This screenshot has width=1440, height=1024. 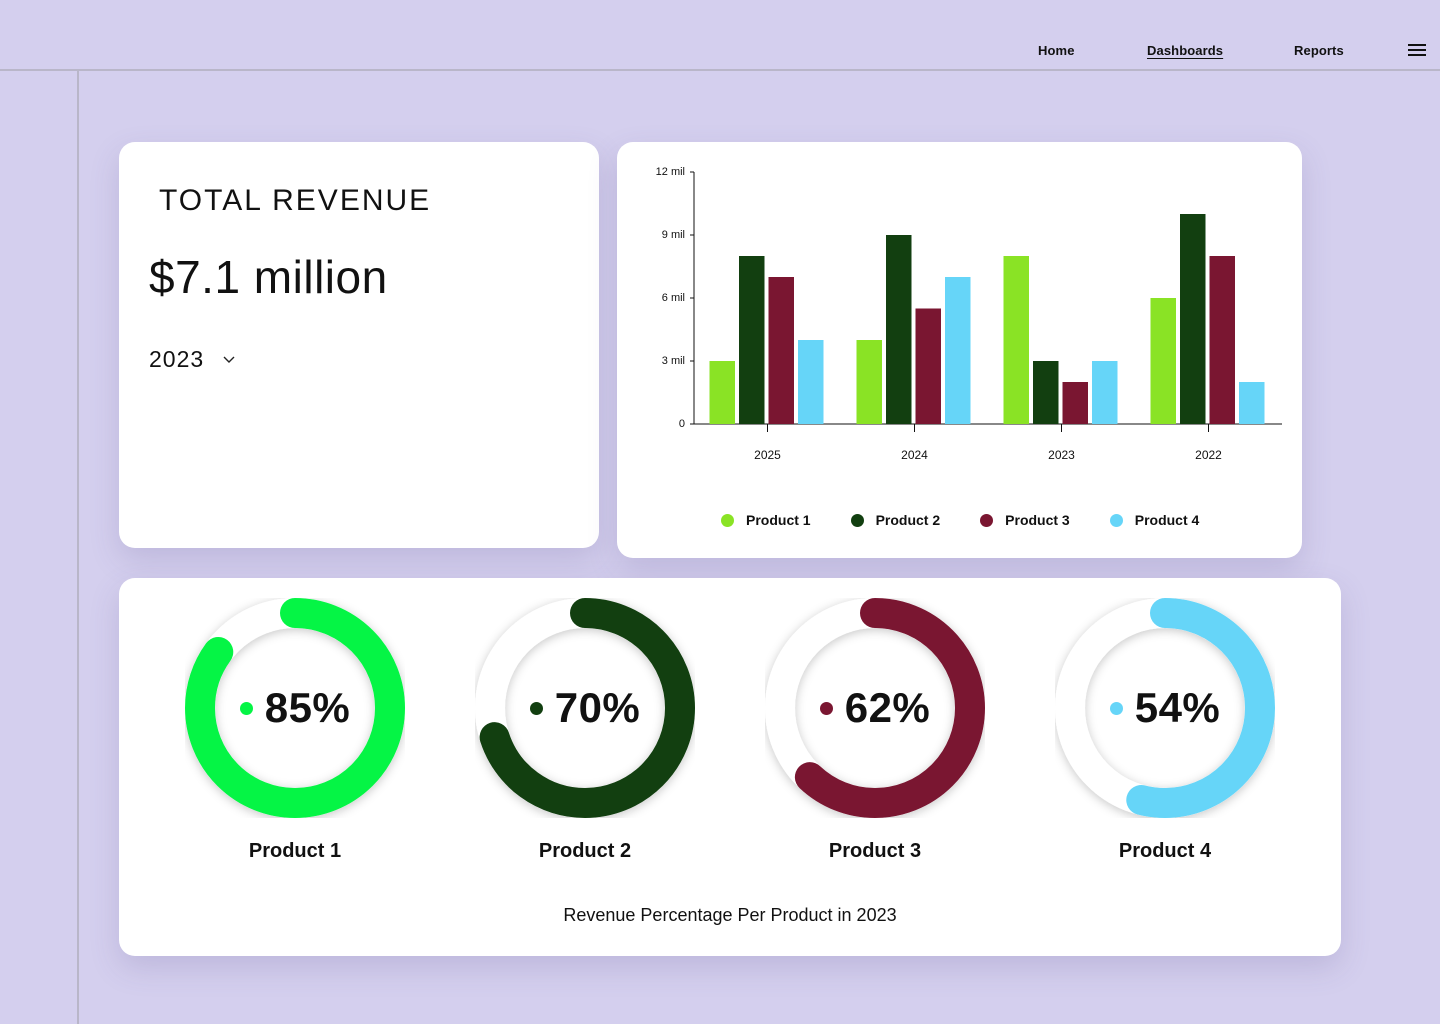 I want to click on donut-chart: 62% Product 3, so click(x=875, y=730).